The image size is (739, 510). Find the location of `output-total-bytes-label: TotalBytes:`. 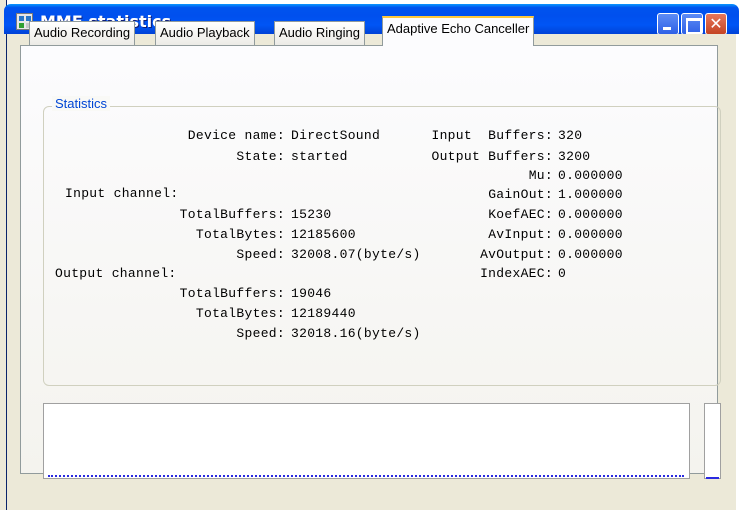

output-total-bytes-label: TotalBytes: is located at coordinates (240, 313).